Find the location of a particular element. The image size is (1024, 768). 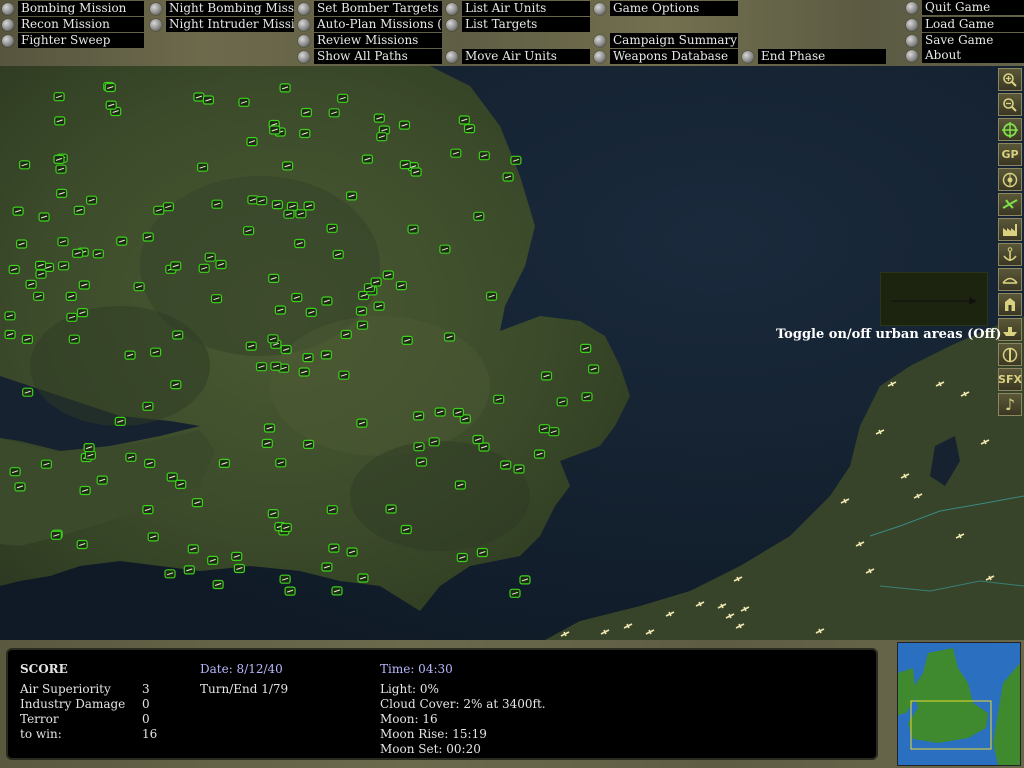

menu-recon-mission: Recon Mission is located at coordinates (73, 24).